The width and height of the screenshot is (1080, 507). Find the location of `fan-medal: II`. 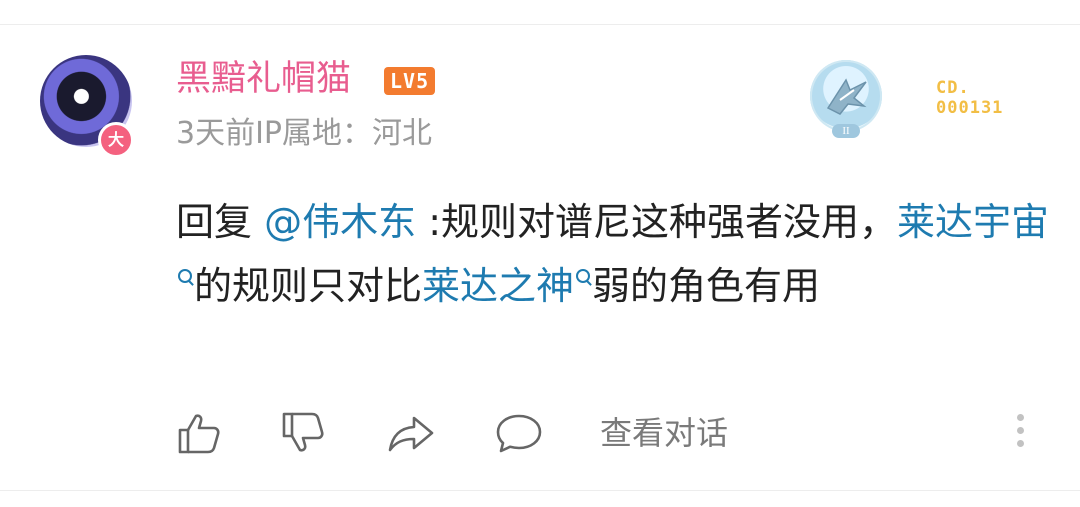

fan-medal: II is located at coordinates (846, 100).